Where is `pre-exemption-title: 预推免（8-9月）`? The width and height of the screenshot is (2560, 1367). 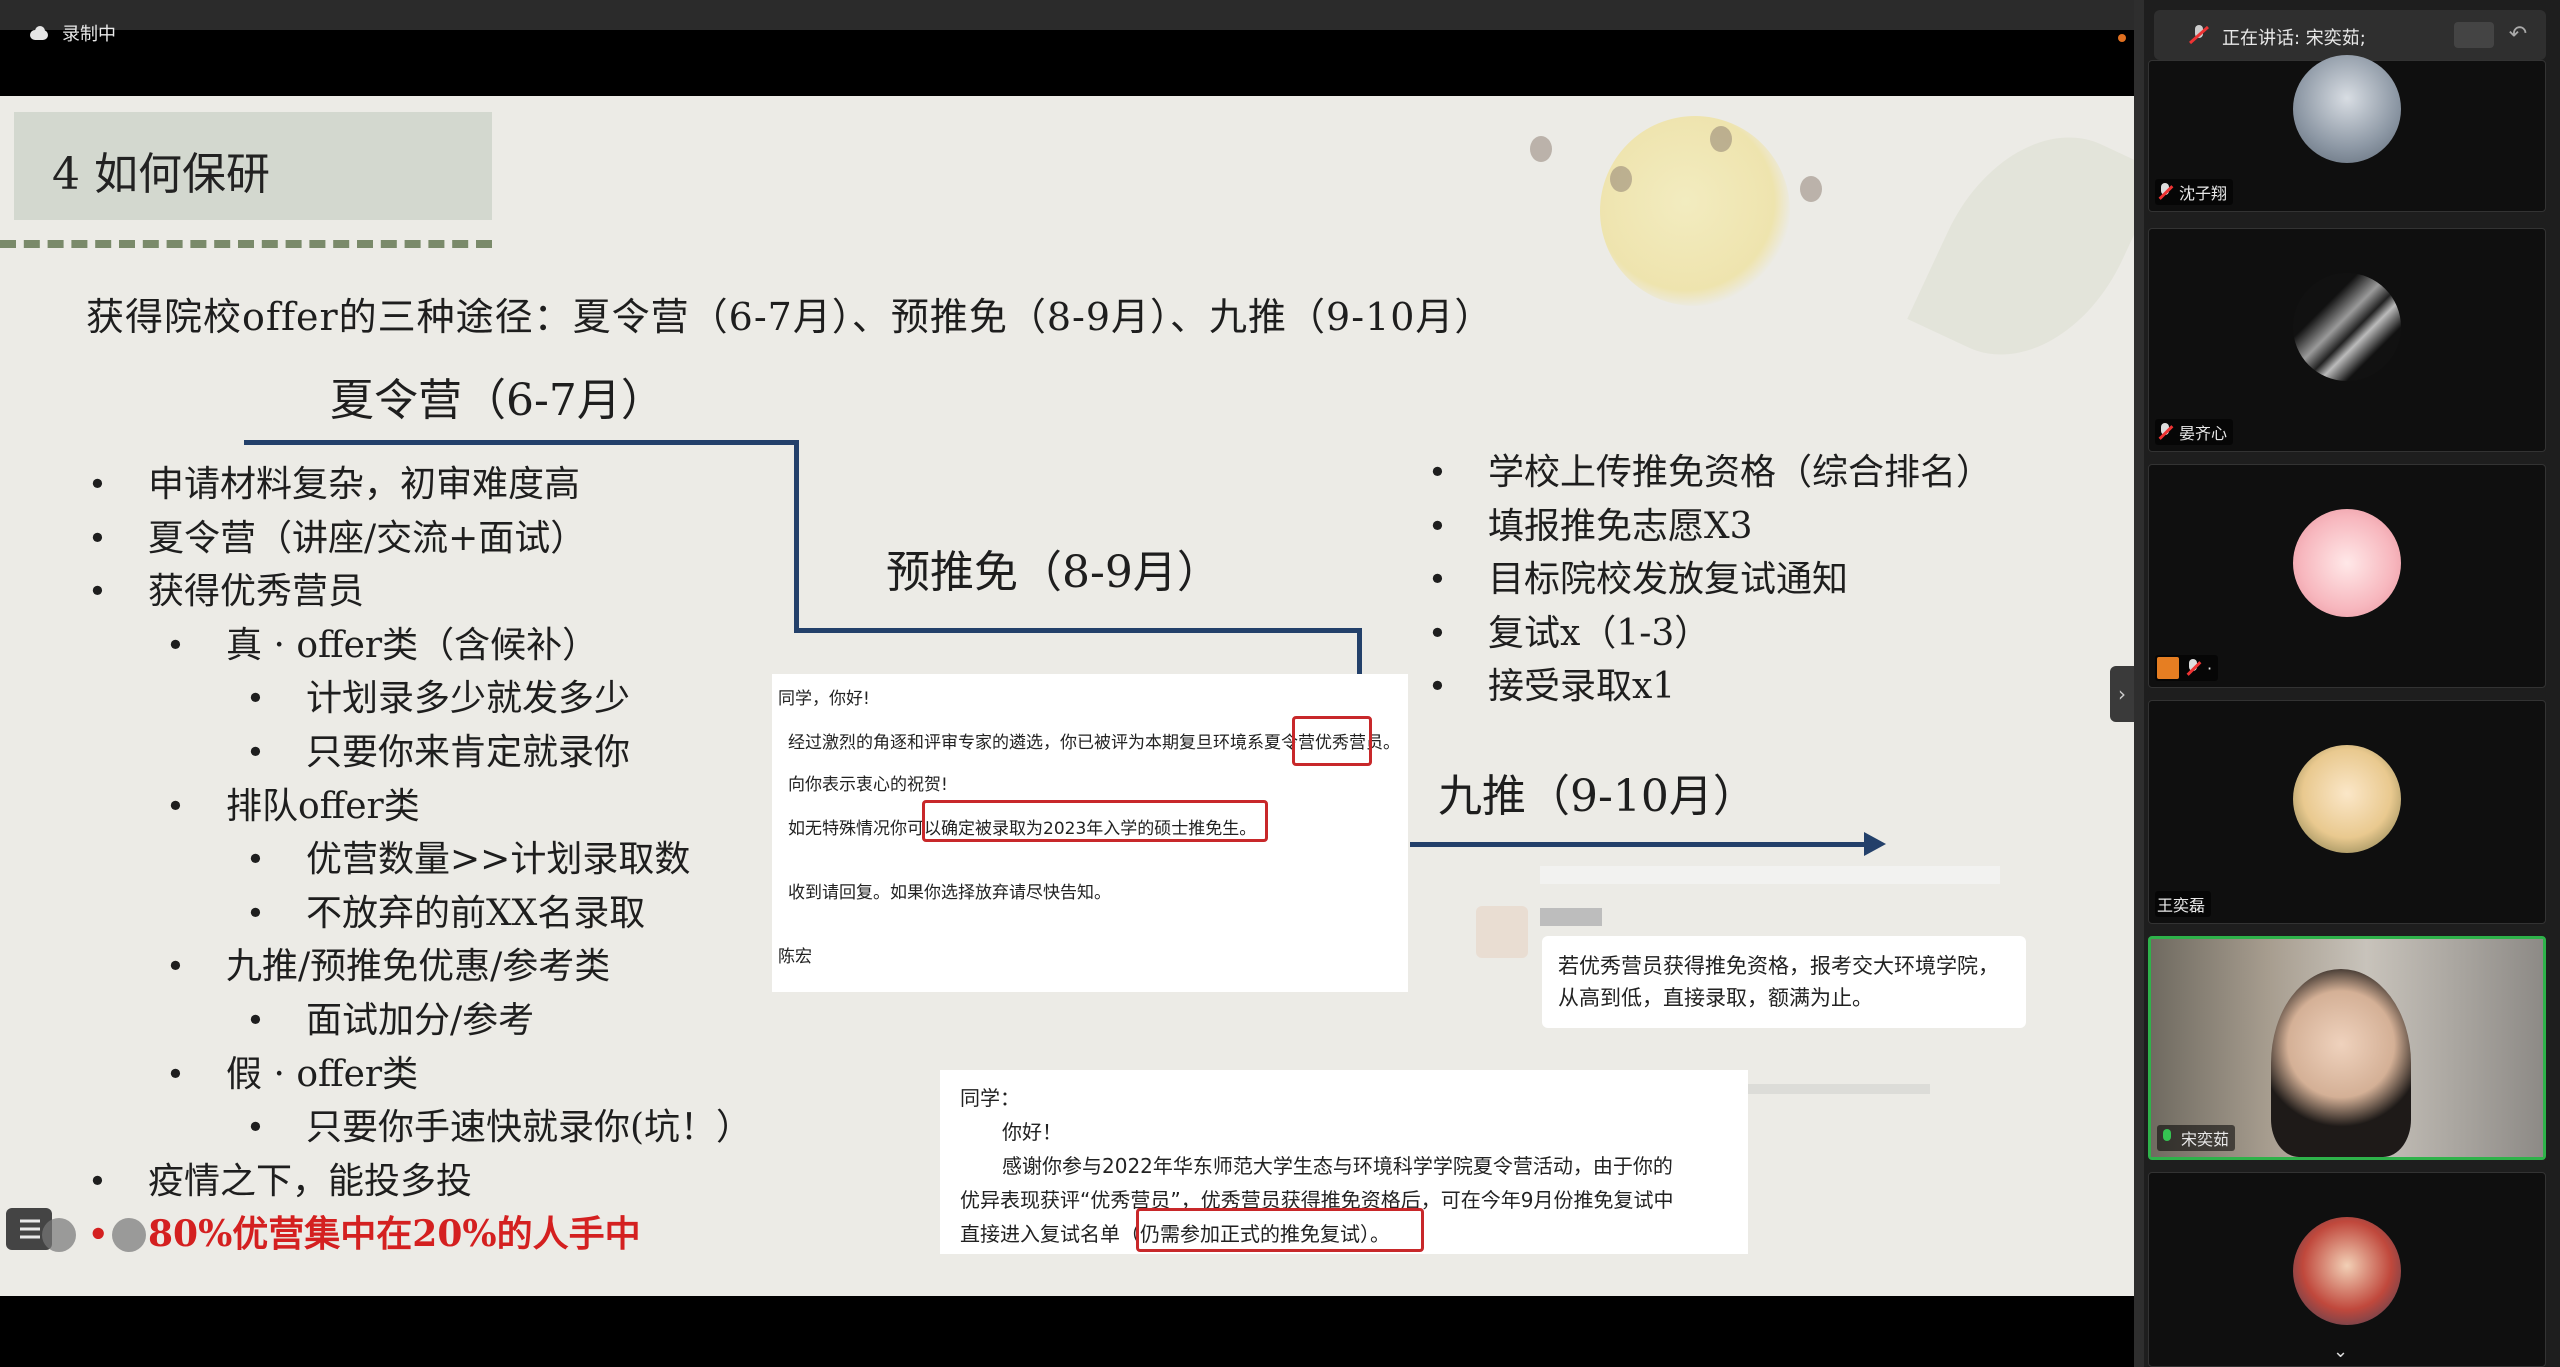 pre-exemption-title: 预推免（8-9月） is located at coordinates (1053, 572).